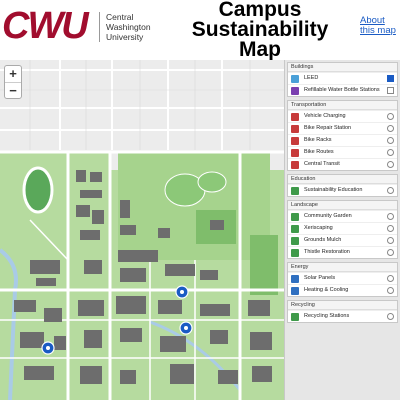 Image resolution: width=400 pixels, height=400 pixels. I want to click on institution-name: Central Washington University, so click(128, 27).